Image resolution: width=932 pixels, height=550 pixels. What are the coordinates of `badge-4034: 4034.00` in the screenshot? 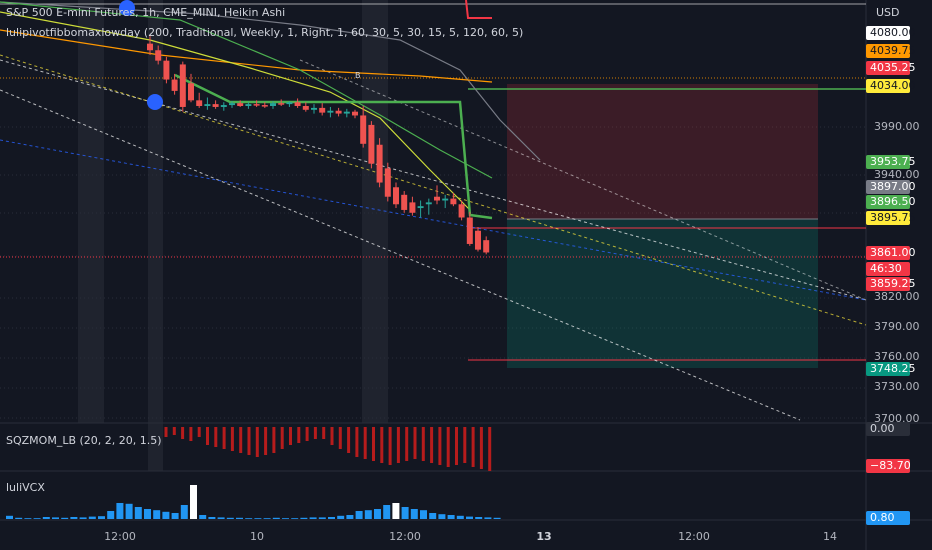 It's located at (891, 86).